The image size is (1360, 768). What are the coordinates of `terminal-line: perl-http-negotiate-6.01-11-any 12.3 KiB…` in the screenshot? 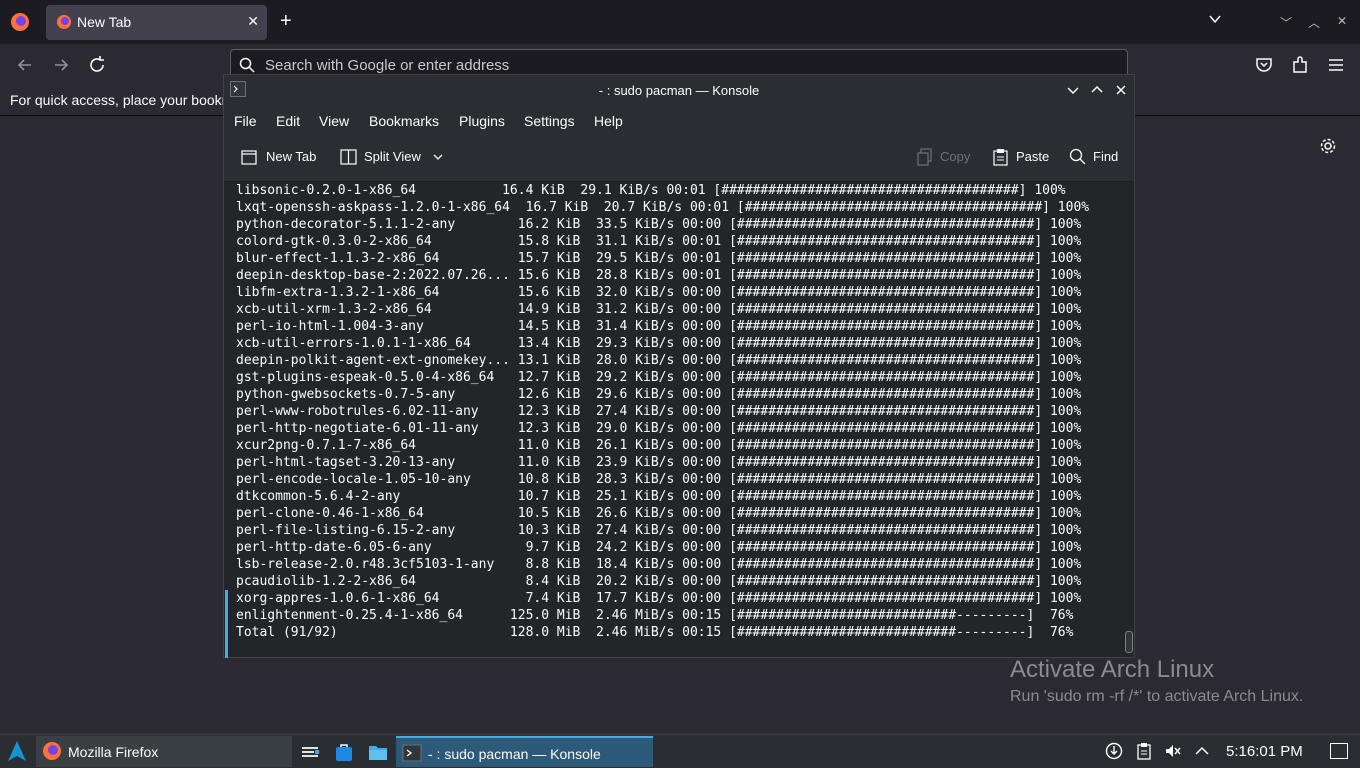 It's located at (659, 428).